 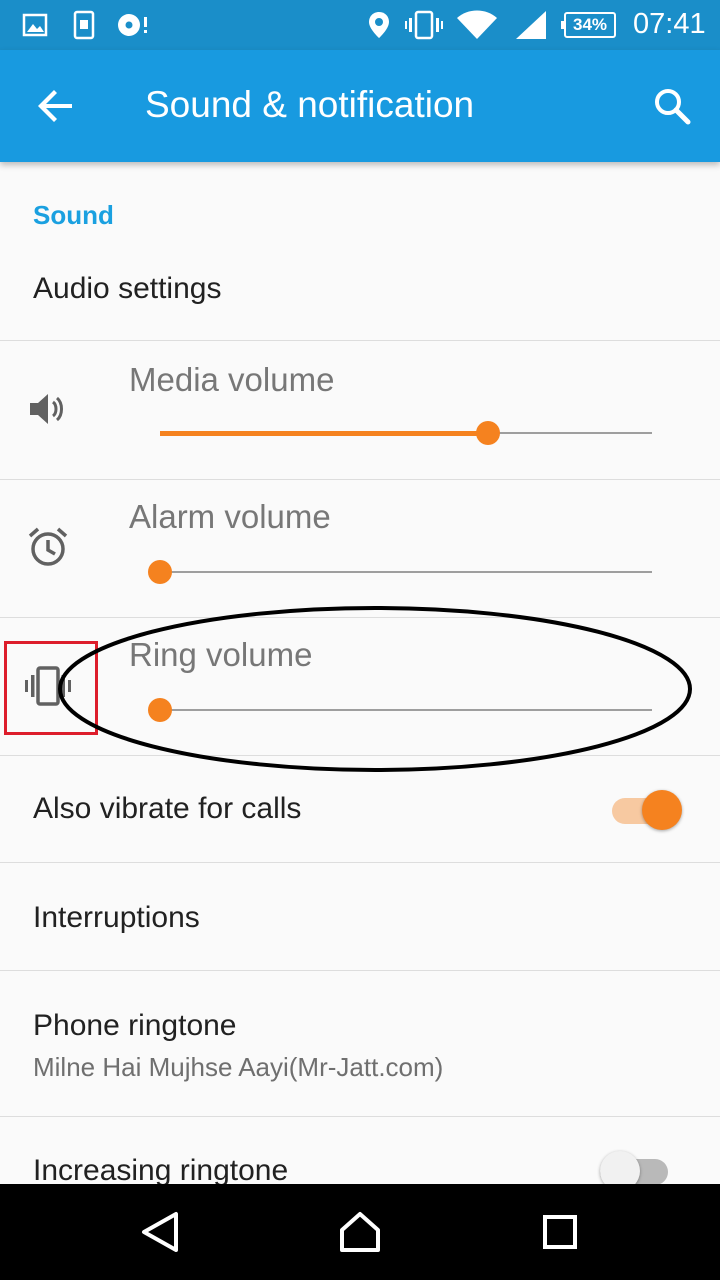 What do you see at coordinates (238, 1067) in the screenshot?
I see `phone-ringtone-value: Milne Hai Mujhse Aayi(Mr-Jatt.com)` at bounding box center [238, 1067].